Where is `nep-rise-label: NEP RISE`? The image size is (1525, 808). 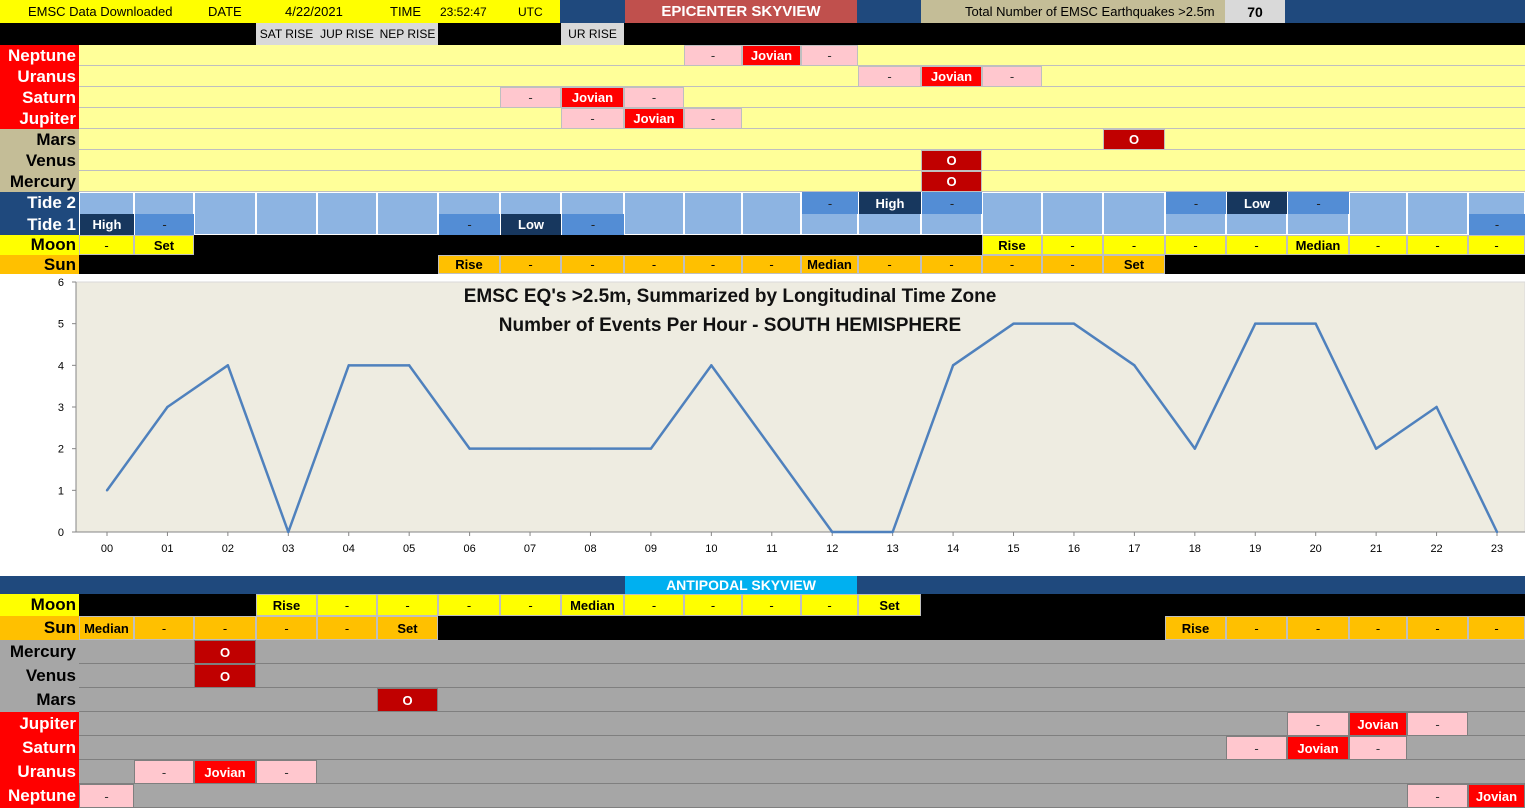 nep-rise-label: NEP RISE is located at coordinates (407, 34).